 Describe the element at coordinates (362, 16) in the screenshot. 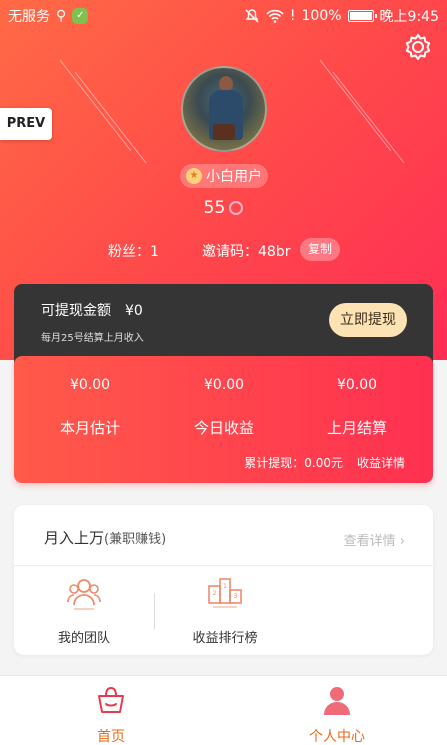

I see `battery-icon` at that location.